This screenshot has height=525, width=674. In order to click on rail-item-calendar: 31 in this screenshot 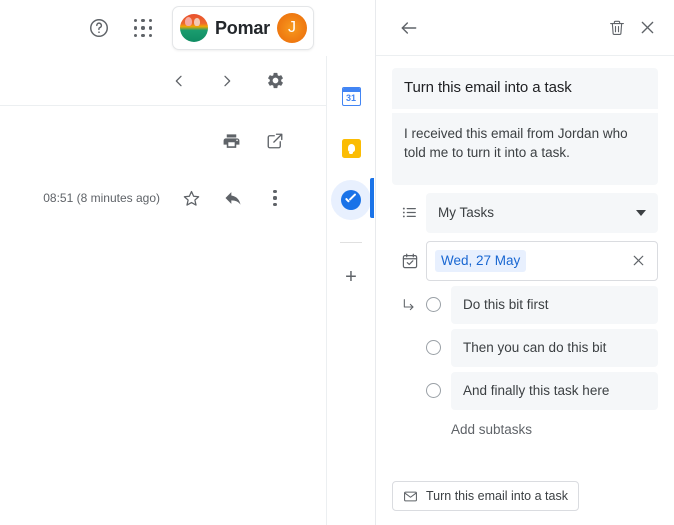, I will do `click(351, 96)`.